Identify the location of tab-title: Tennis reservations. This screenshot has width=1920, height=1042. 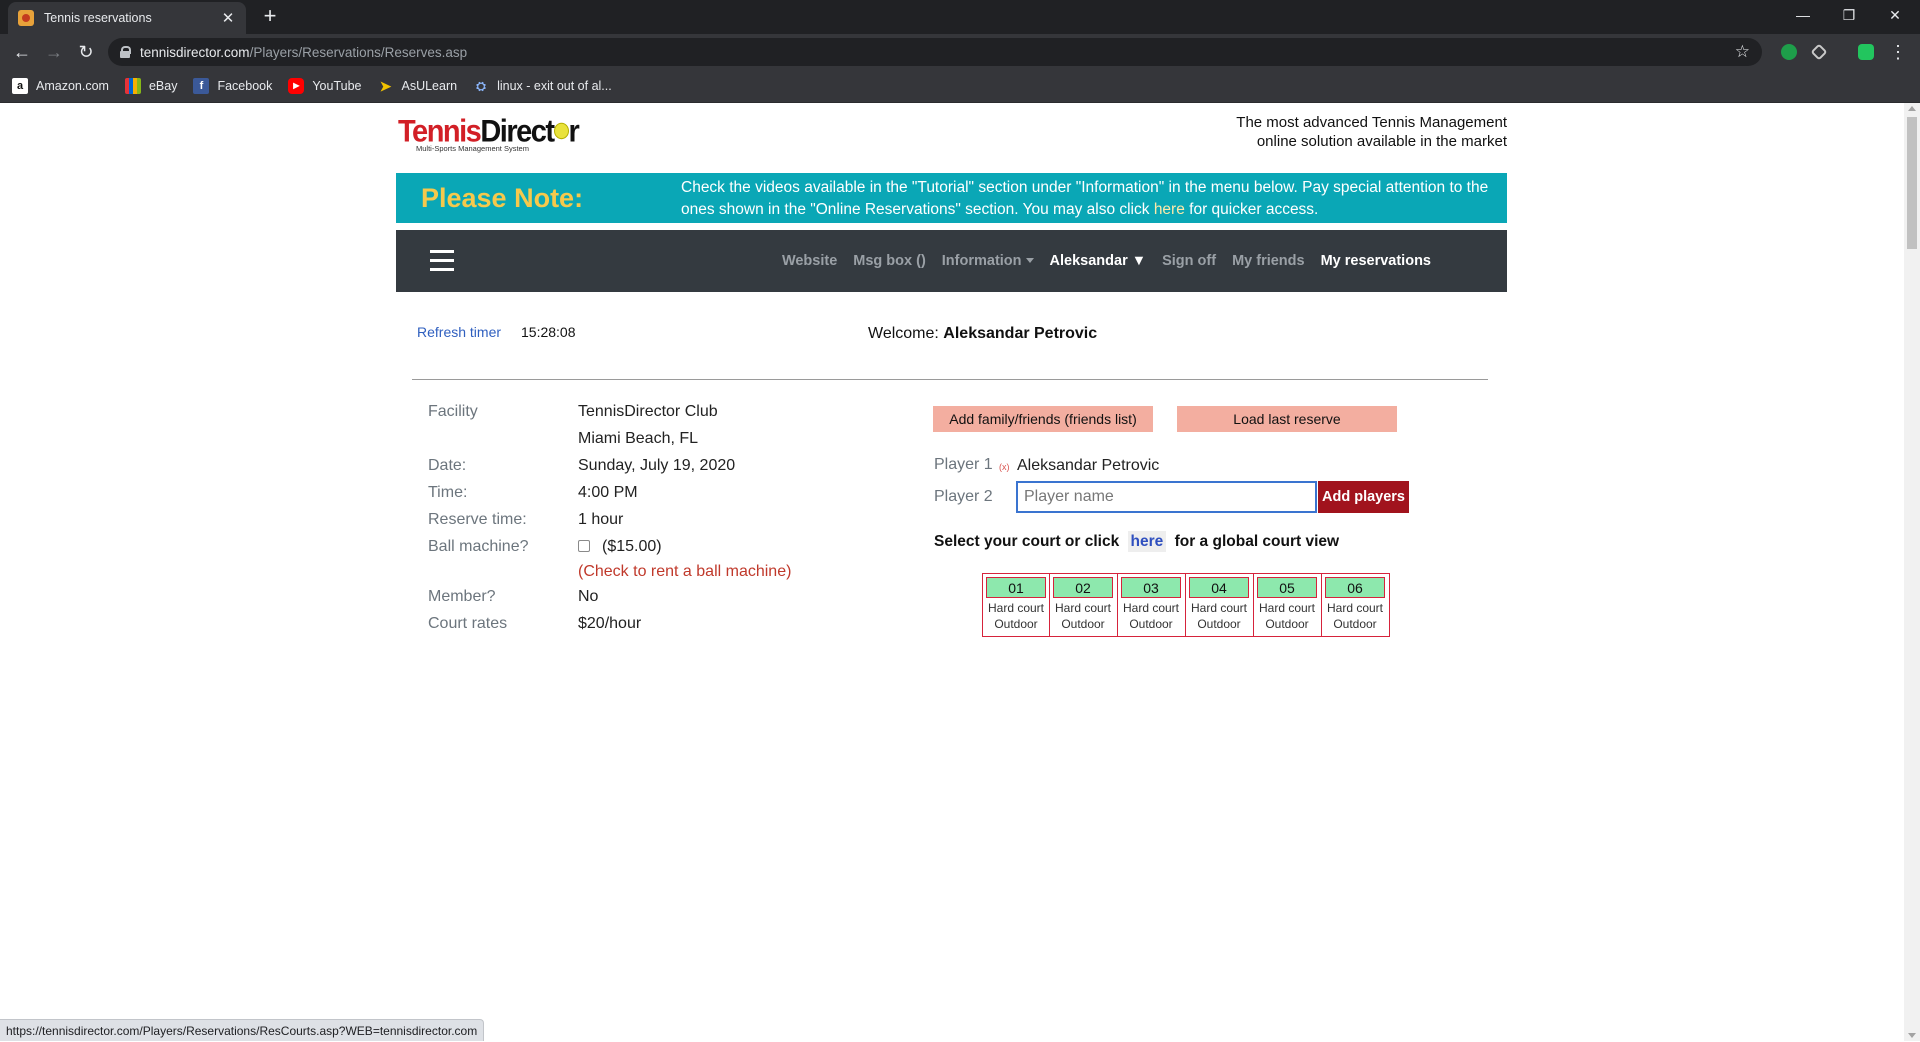
(98, 18).